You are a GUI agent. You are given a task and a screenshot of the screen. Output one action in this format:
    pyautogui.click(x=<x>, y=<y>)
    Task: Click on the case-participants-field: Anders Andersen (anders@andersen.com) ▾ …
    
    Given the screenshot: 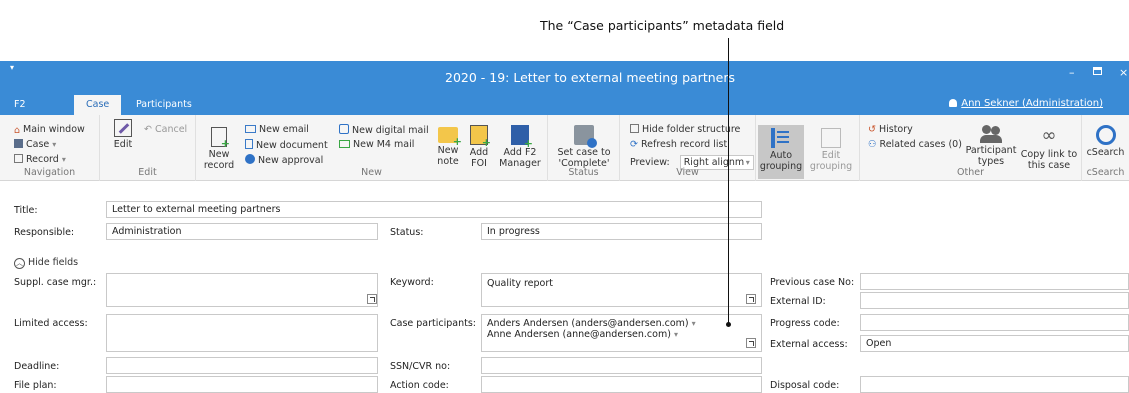 What is the action you would take?
    pyautogui.click(x=621, y=333)
    